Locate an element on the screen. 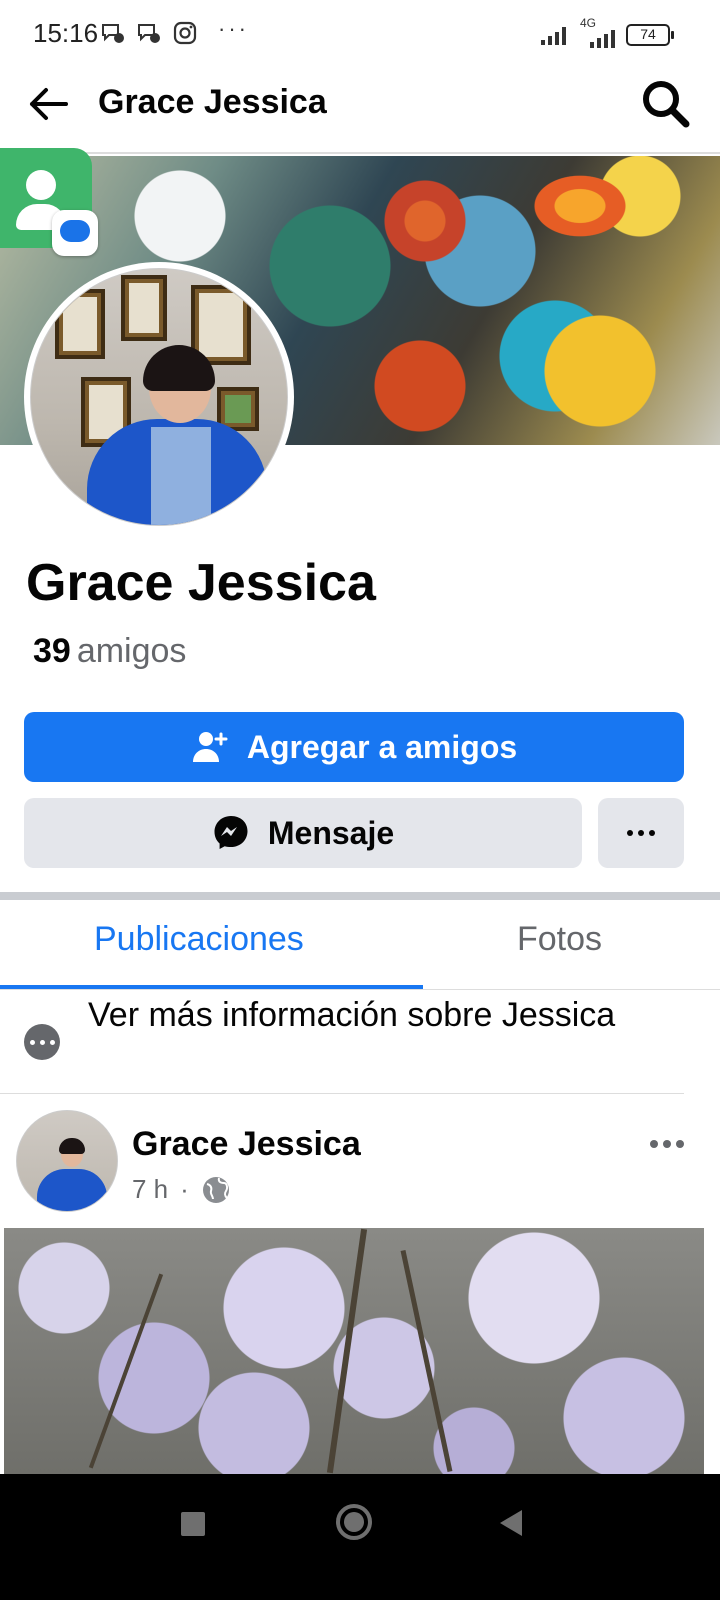  messenger-icon is located at coordinates (231, 832).